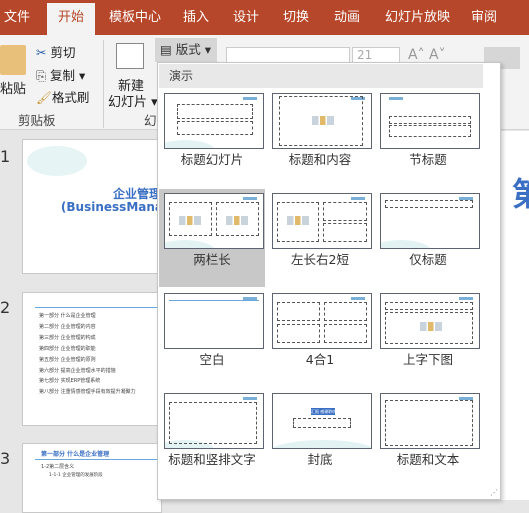  What do you see at coordinates (41, 52) in the screenshot?
I see `scissors-icon: ✂` at bounding box center [41, 52].